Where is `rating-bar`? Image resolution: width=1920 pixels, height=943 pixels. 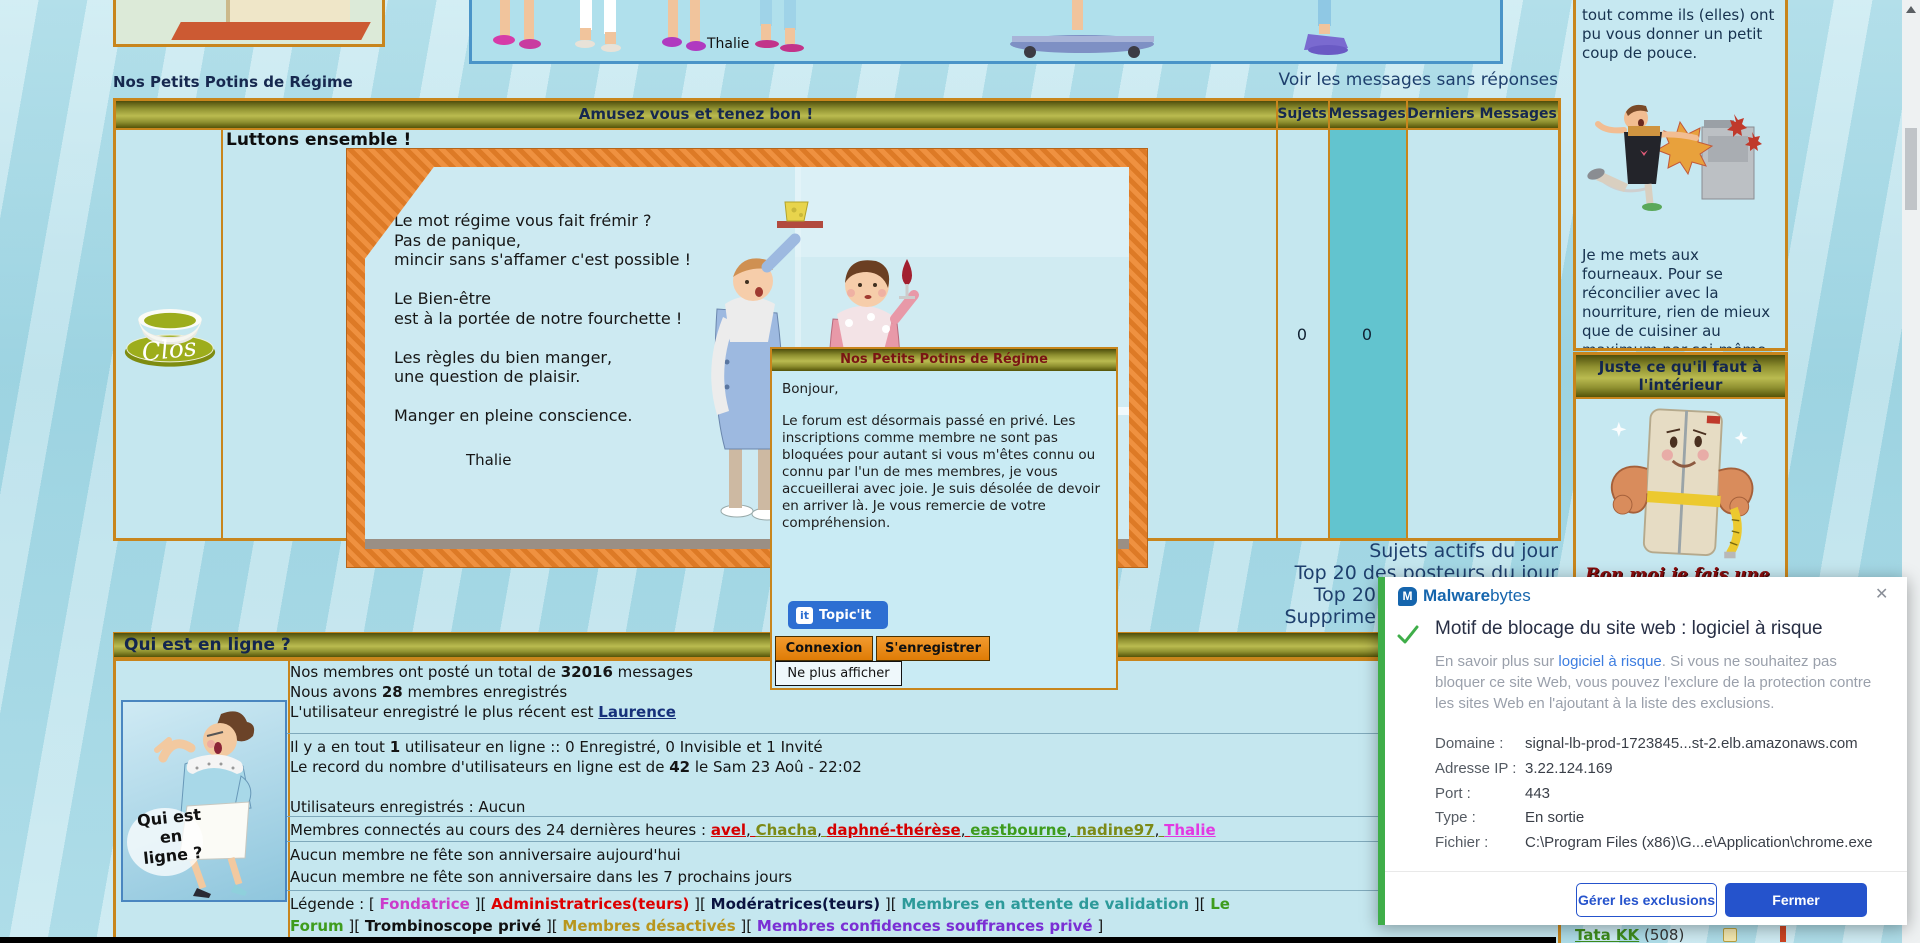
rating-bar is located at coordinates (1783, 934).